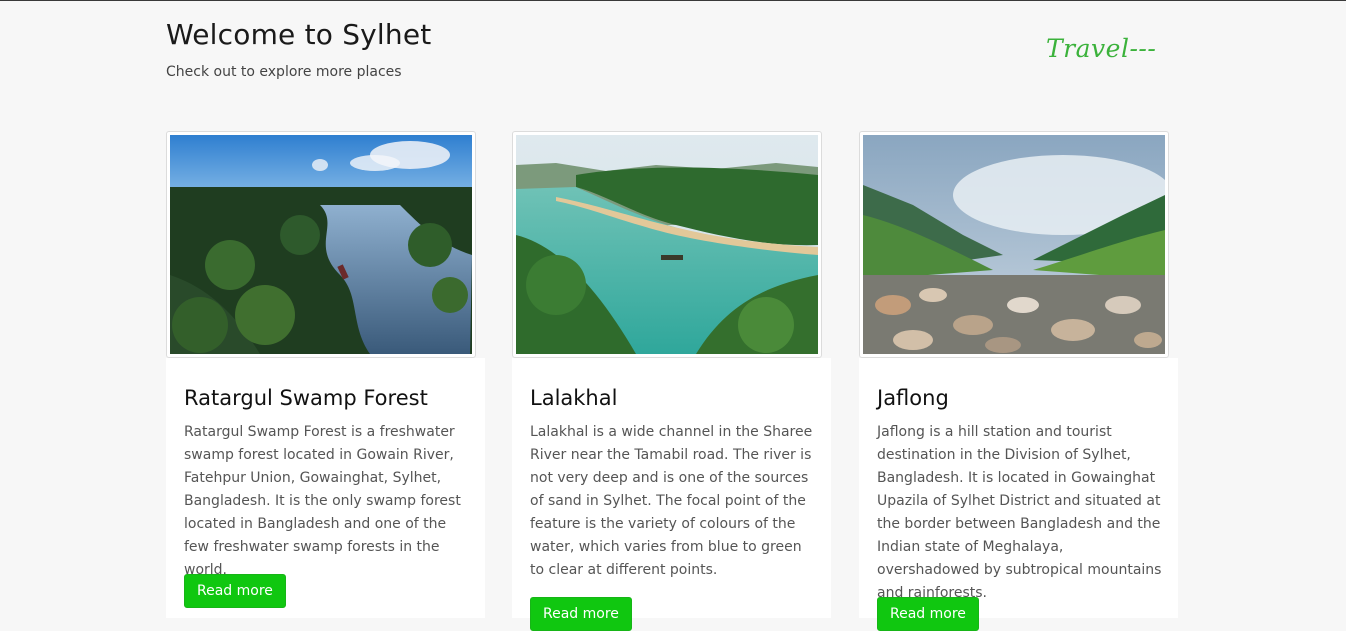 This screenshot has height=631, width=1346. Describe the element at coordinates (306, 398) in the screenshot. I see `card-title: Ratargul Swamp Forest` at that location.